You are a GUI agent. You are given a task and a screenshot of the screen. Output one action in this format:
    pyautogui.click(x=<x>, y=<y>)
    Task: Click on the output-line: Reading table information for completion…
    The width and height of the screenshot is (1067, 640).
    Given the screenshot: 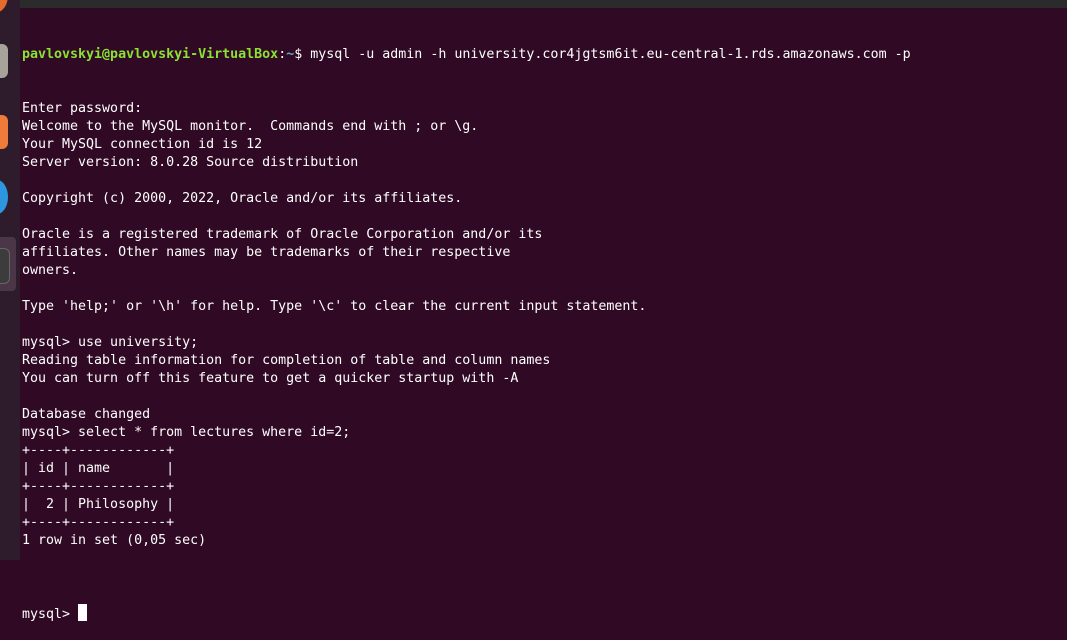 What is the action you would take?
    pyautogui.click(x=286, y=360)
    